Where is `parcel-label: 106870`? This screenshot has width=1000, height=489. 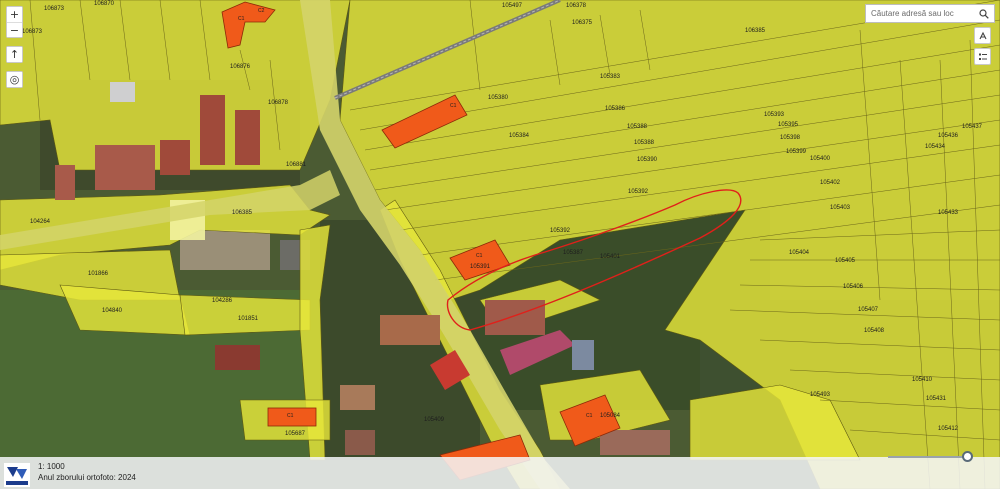 parcel-label: 106870 is located at coordinates (104, 4).